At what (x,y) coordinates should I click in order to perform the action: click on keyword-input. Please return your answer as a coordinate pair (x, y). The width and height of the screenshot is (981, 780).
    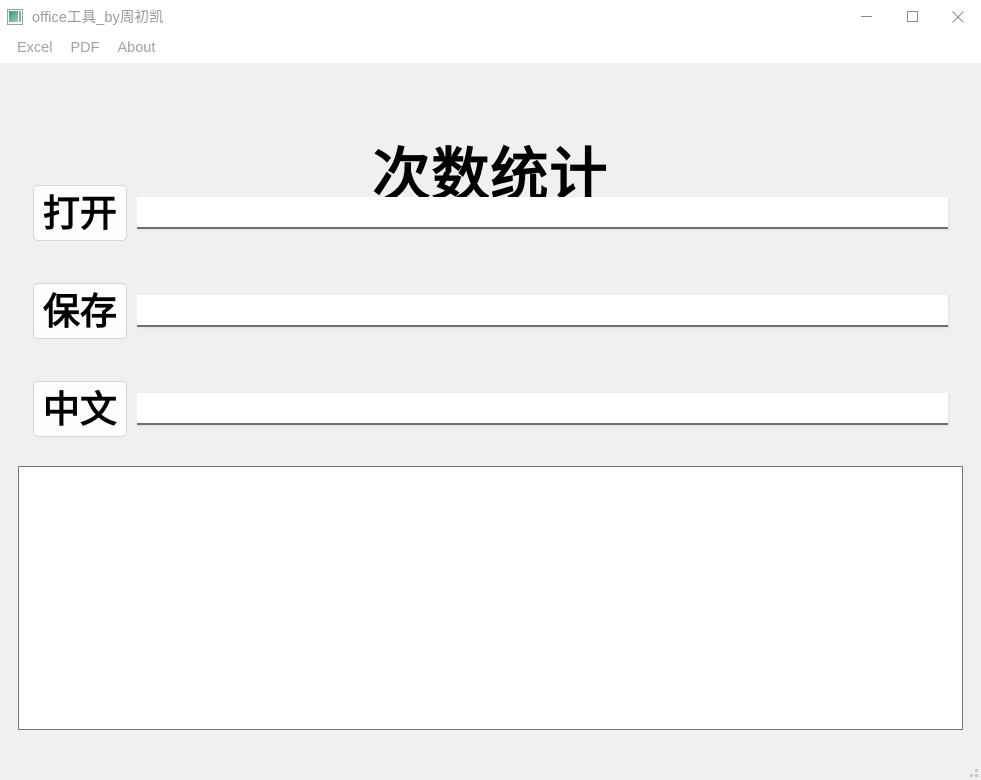
    Looking at the image, I should click on (542, 409).